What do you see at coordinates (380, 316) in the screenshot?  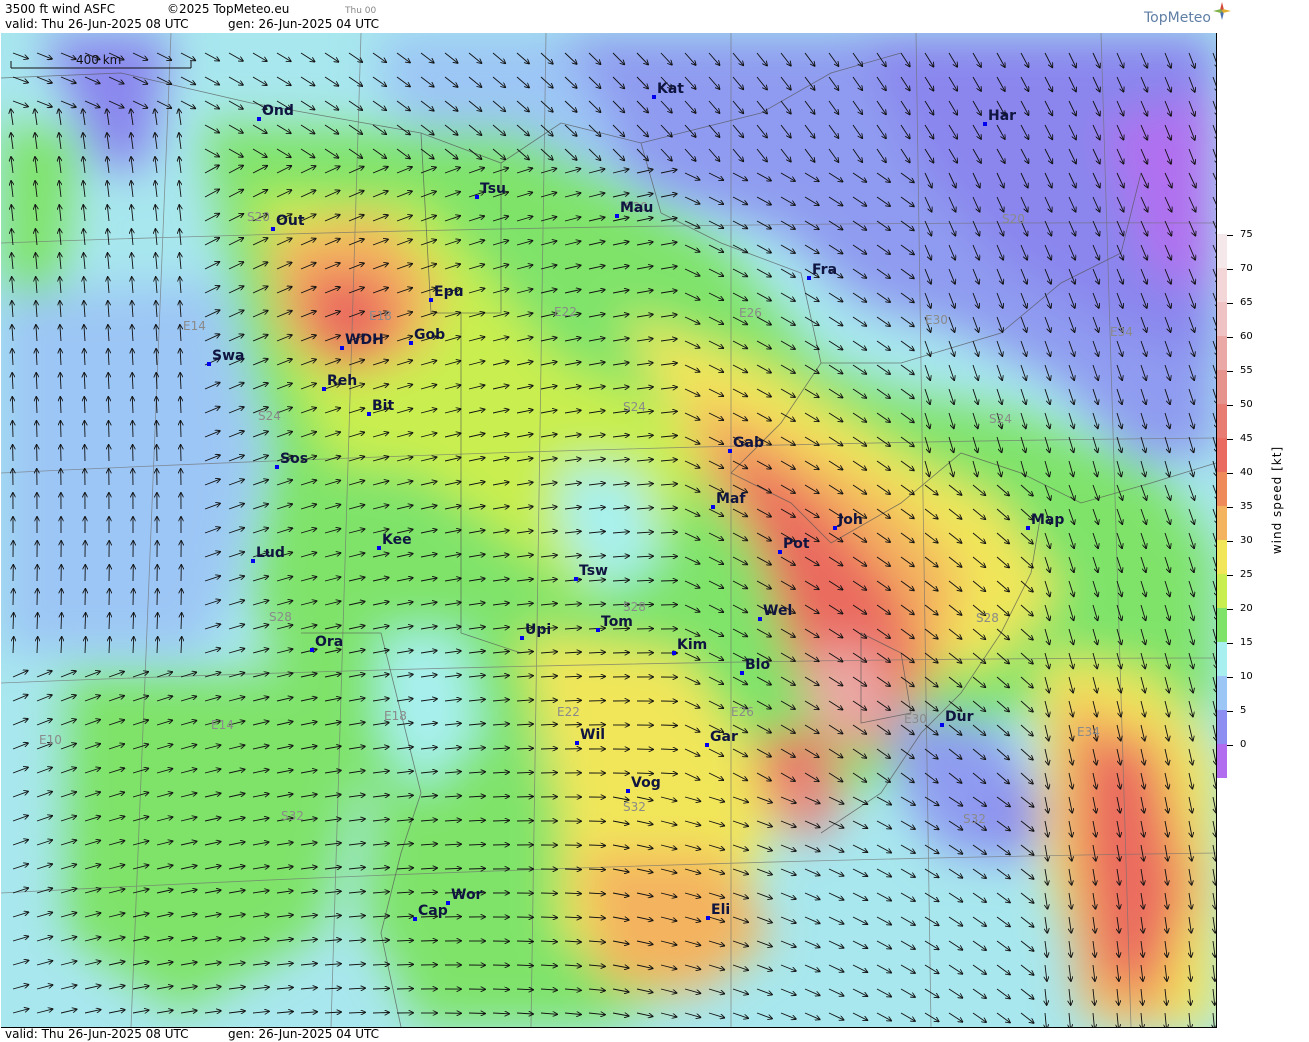 I see `grid-label: E18` at bounding box center [380, 316].